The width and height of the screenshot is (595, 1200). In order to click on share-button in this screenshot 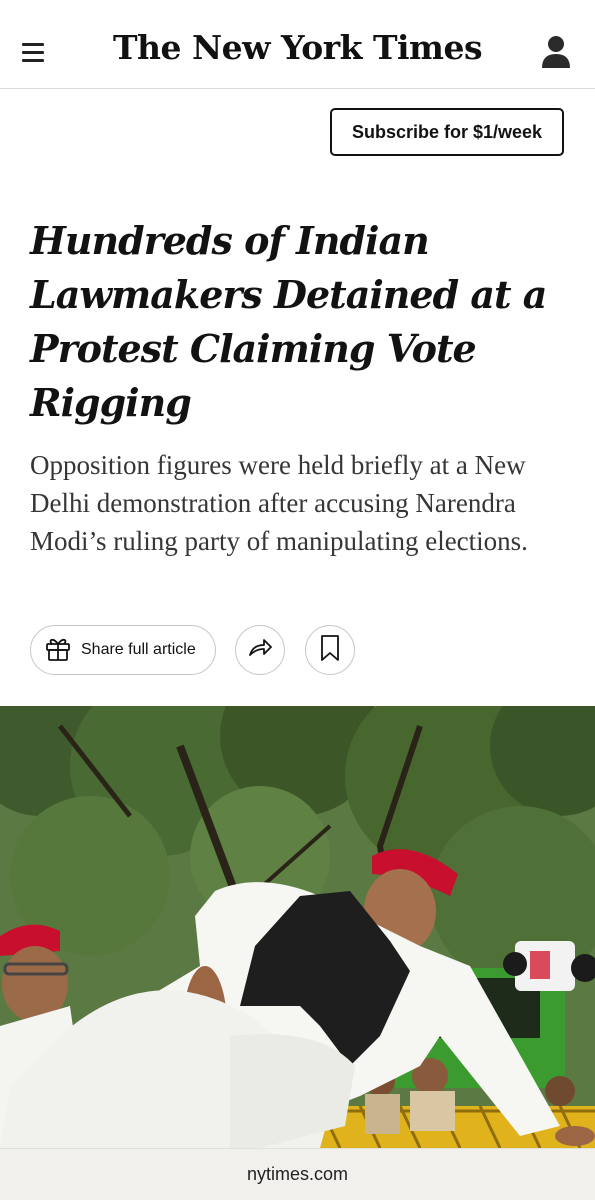, I will do `click(260, 650)`.